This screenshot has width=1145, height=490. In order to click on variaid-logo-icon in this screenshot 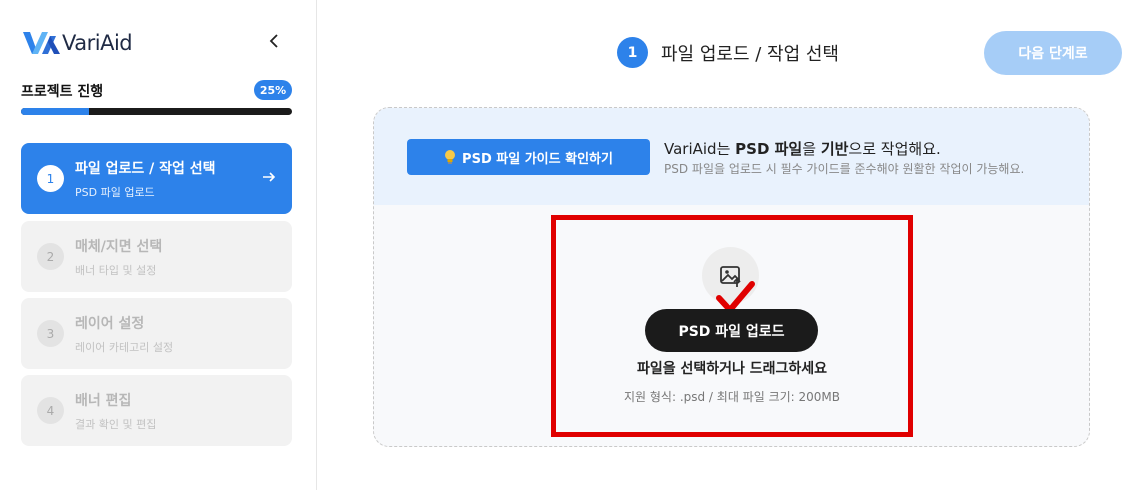, I will do `click(41, 43)`.